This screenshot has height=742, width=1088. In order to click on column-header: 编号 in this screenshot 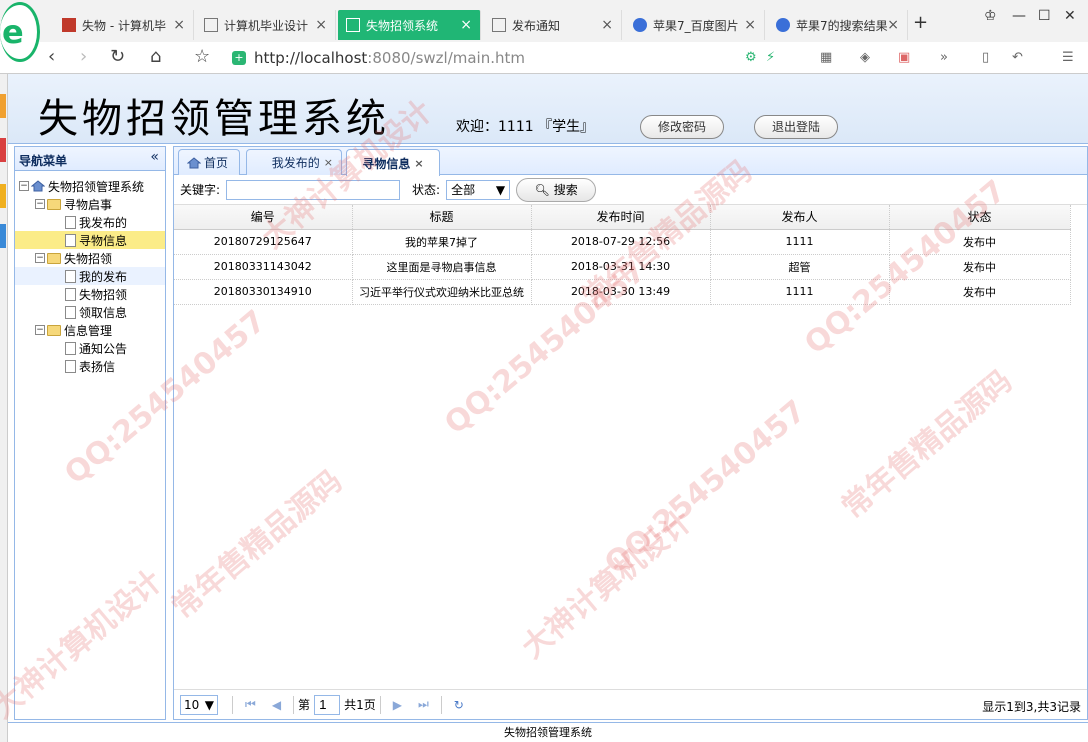, I will do `click(263, 217)`.